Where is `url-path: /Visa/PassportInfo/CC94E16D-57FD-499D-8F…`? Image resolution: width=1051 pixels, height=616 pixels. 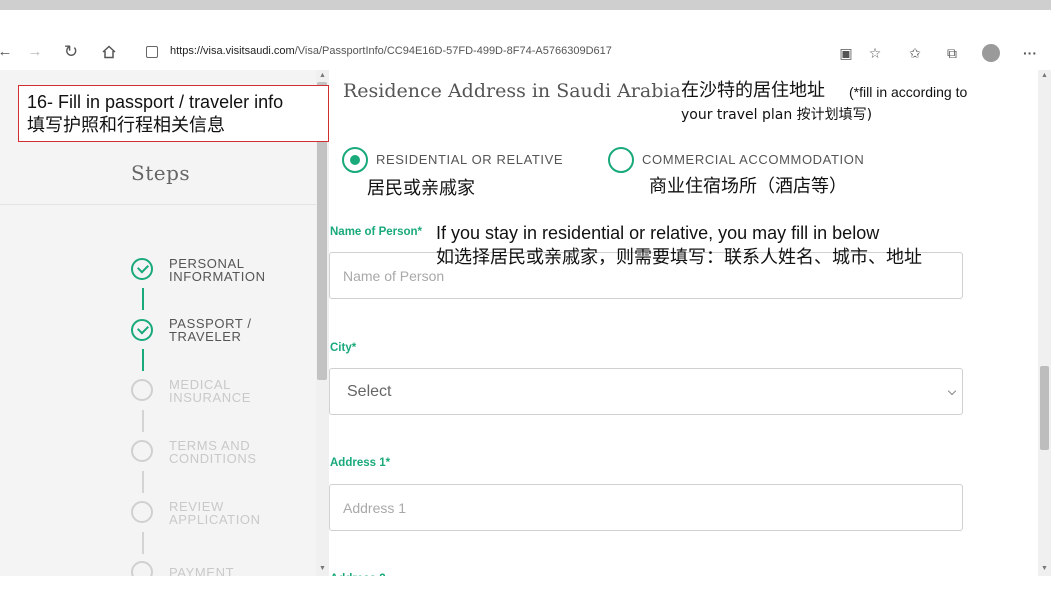
url-path: /Visa/PassportInfo/CC94E16D-57FD-499D-8F… is located at coordinates (453, 51).